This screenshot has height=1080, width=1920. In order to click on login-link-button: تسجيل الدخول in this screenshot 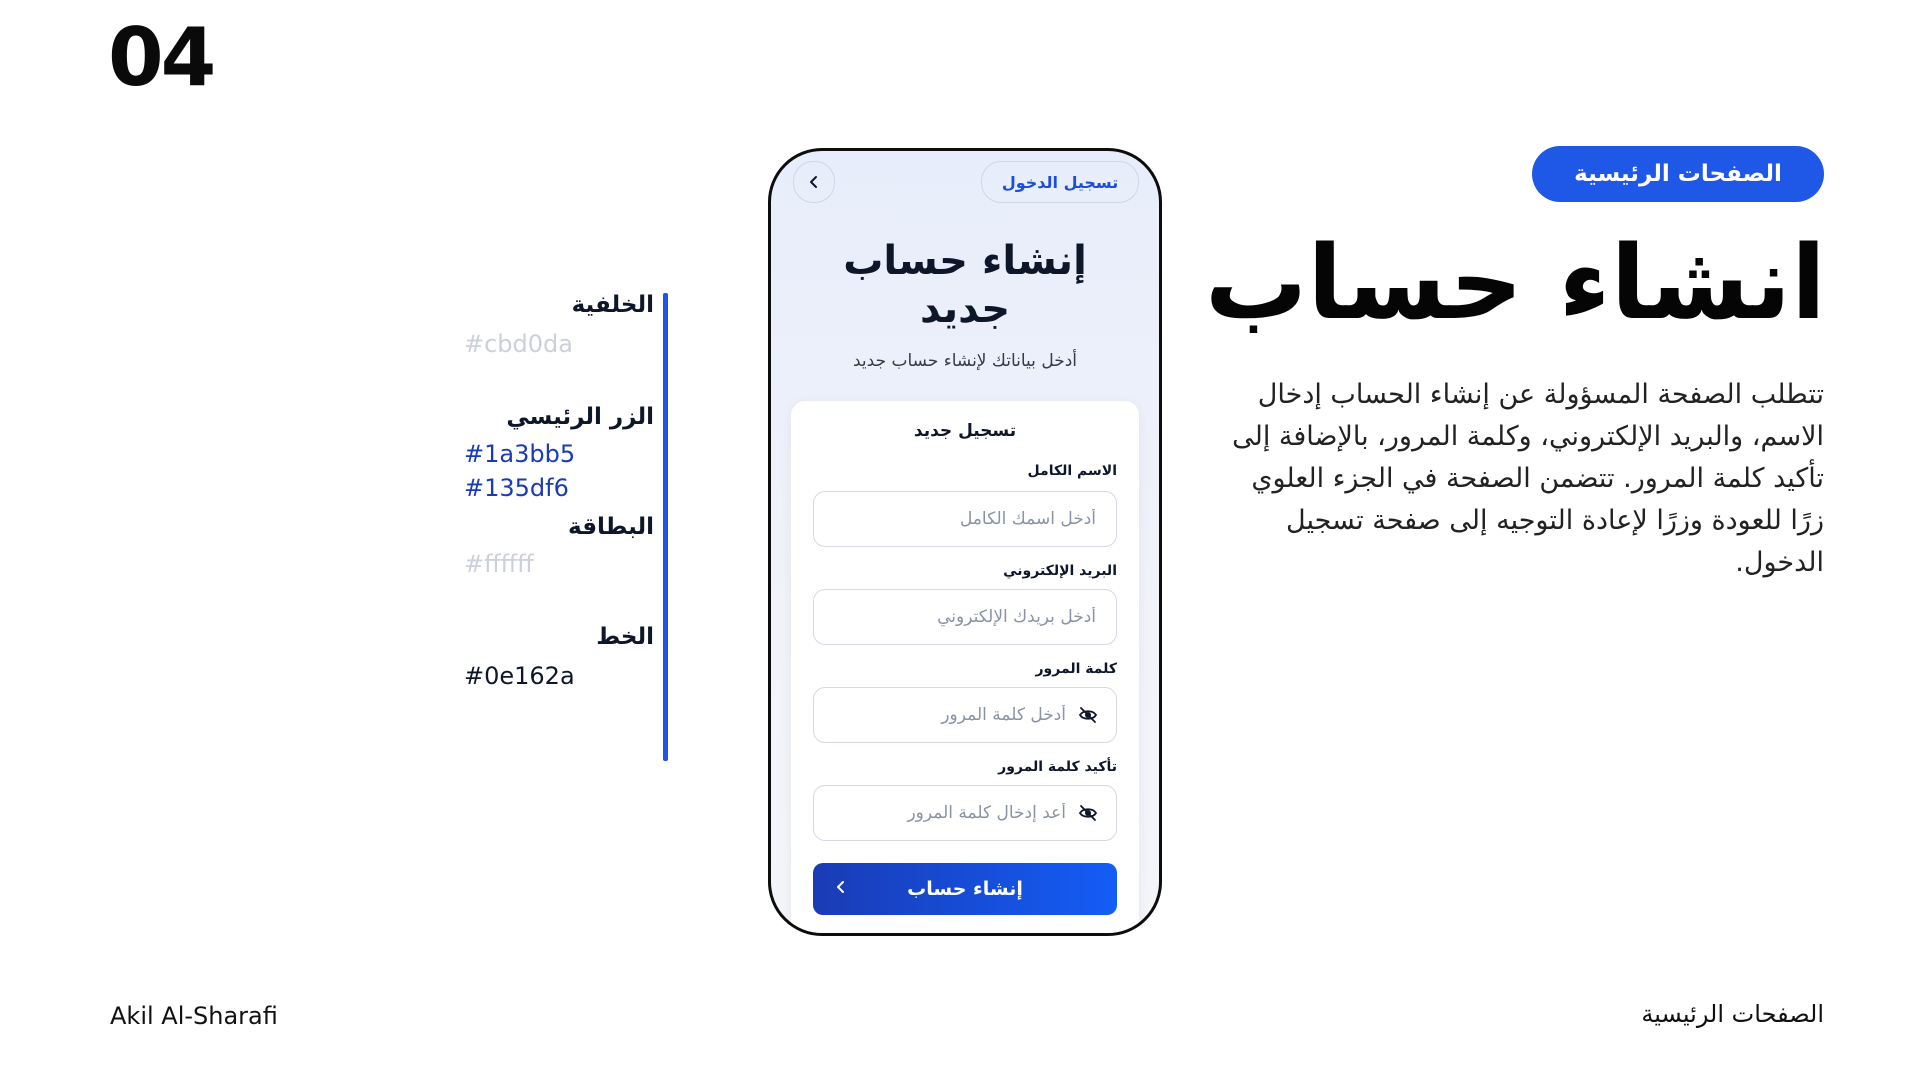, I will do `click(1060, 182)`.